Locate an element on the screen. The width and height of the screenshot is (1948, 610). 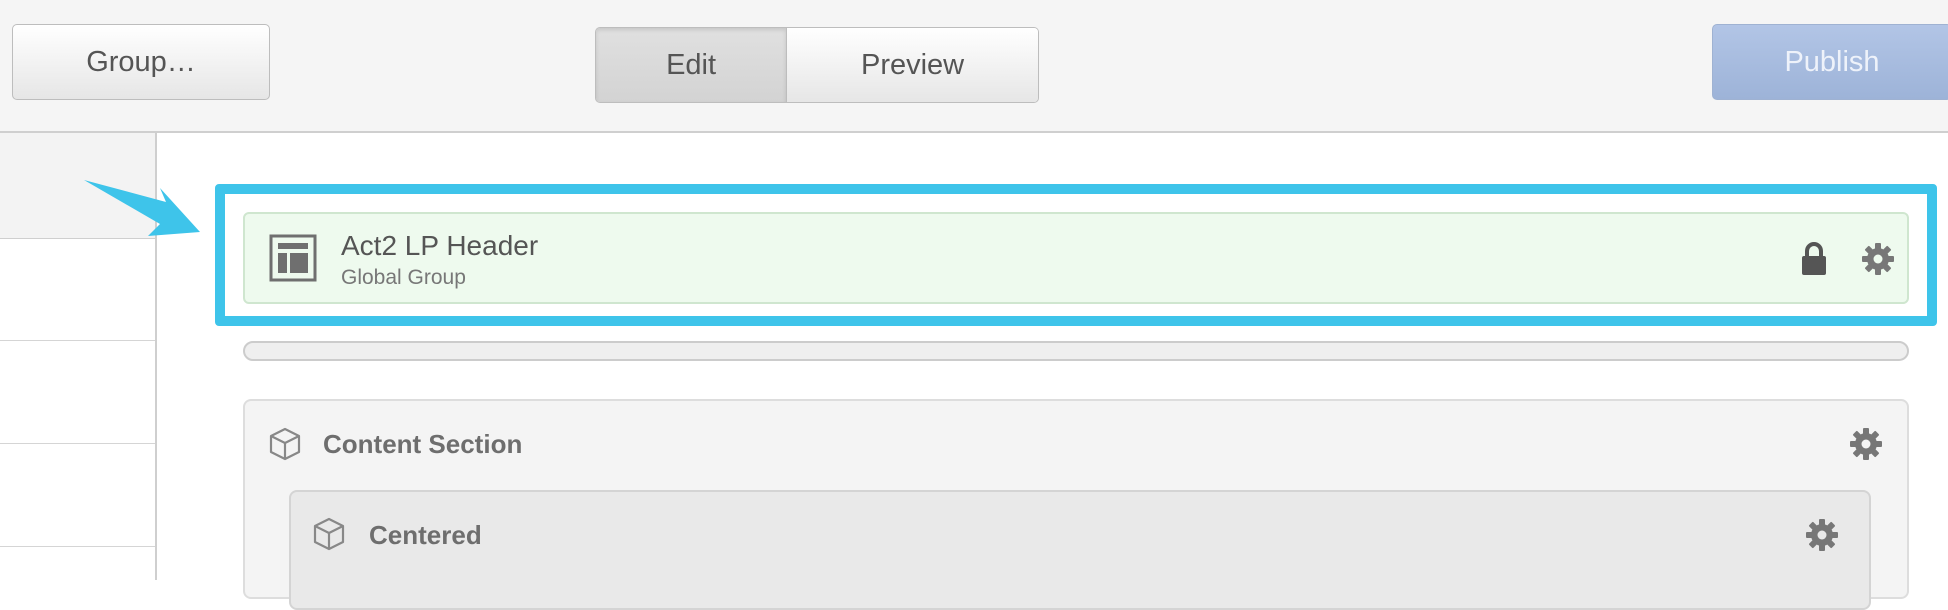
block-subtitle: Global Group is located at coordinates (403, 277).